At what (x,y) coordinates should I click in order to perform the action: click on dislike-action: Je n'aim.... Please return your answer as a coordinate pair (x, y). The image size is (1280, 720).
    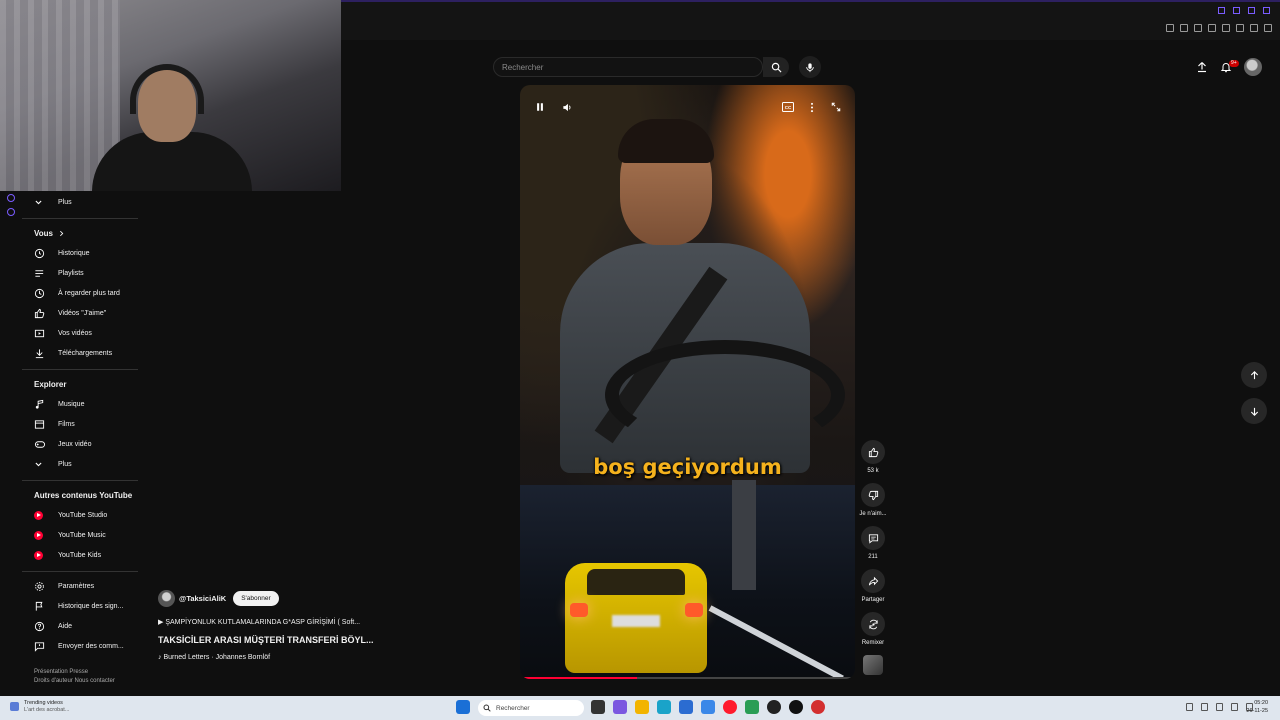
    Looking at the image, I should click on (873, 500).